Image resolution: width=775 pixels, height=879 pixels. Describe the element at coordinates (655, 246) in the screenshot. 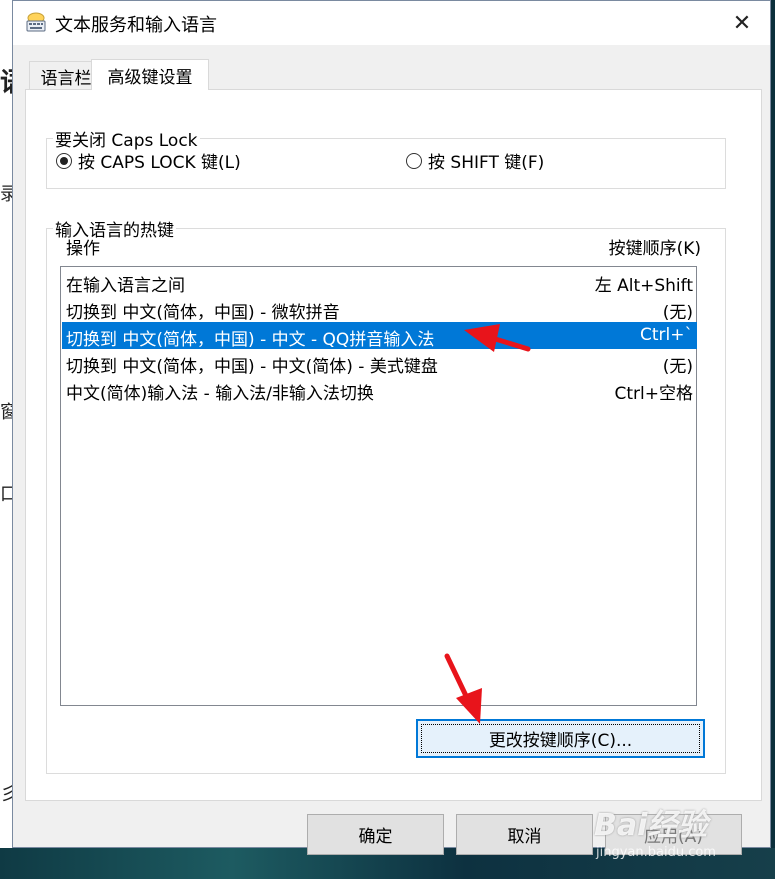

I see `column-header-key-sequence: 按键顺序(K)` at that location.